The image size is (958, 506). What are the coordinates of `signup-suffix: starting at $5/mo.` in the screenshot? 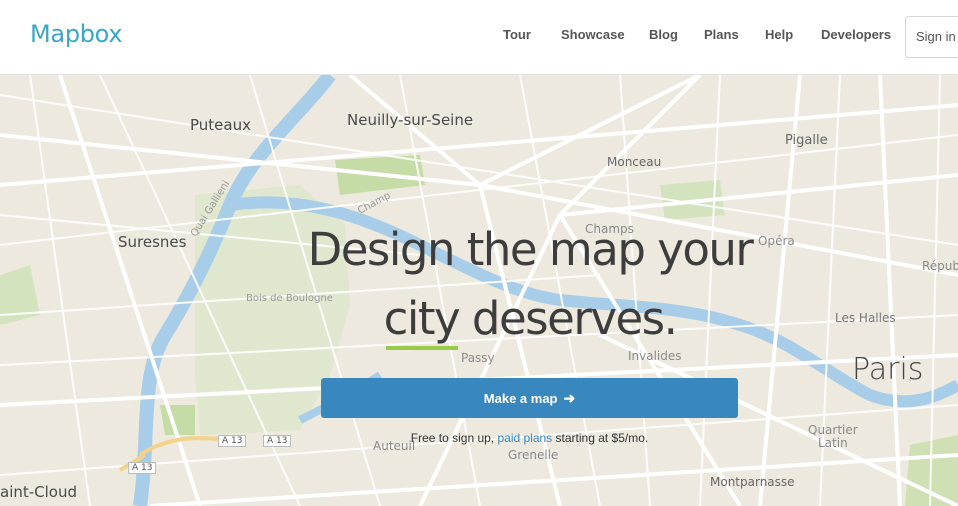 It's located at (600, 438).